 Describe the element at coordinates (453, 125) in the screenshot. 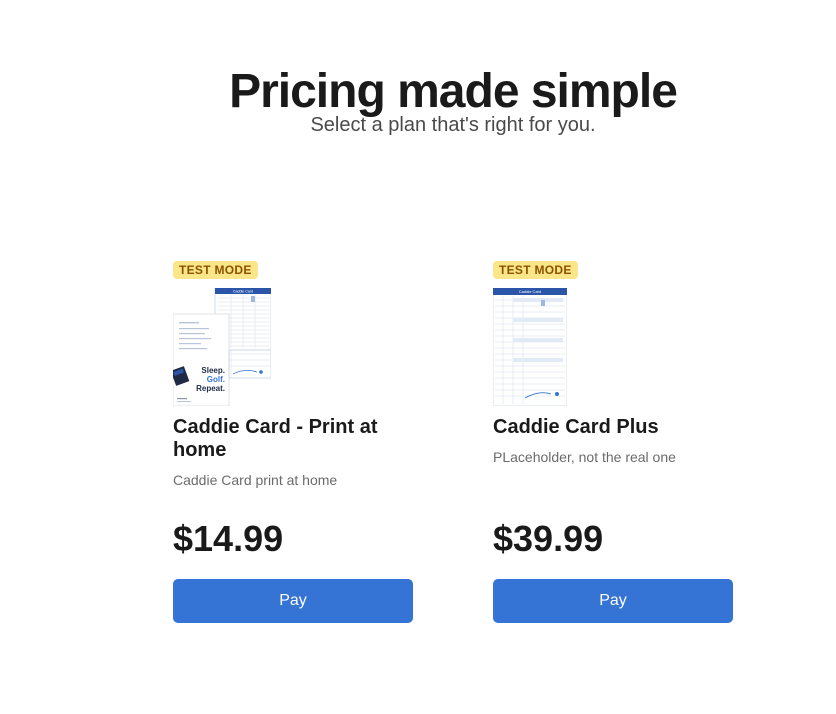

I see `page-subtitle: Select a plan that's right for you.` at that location.